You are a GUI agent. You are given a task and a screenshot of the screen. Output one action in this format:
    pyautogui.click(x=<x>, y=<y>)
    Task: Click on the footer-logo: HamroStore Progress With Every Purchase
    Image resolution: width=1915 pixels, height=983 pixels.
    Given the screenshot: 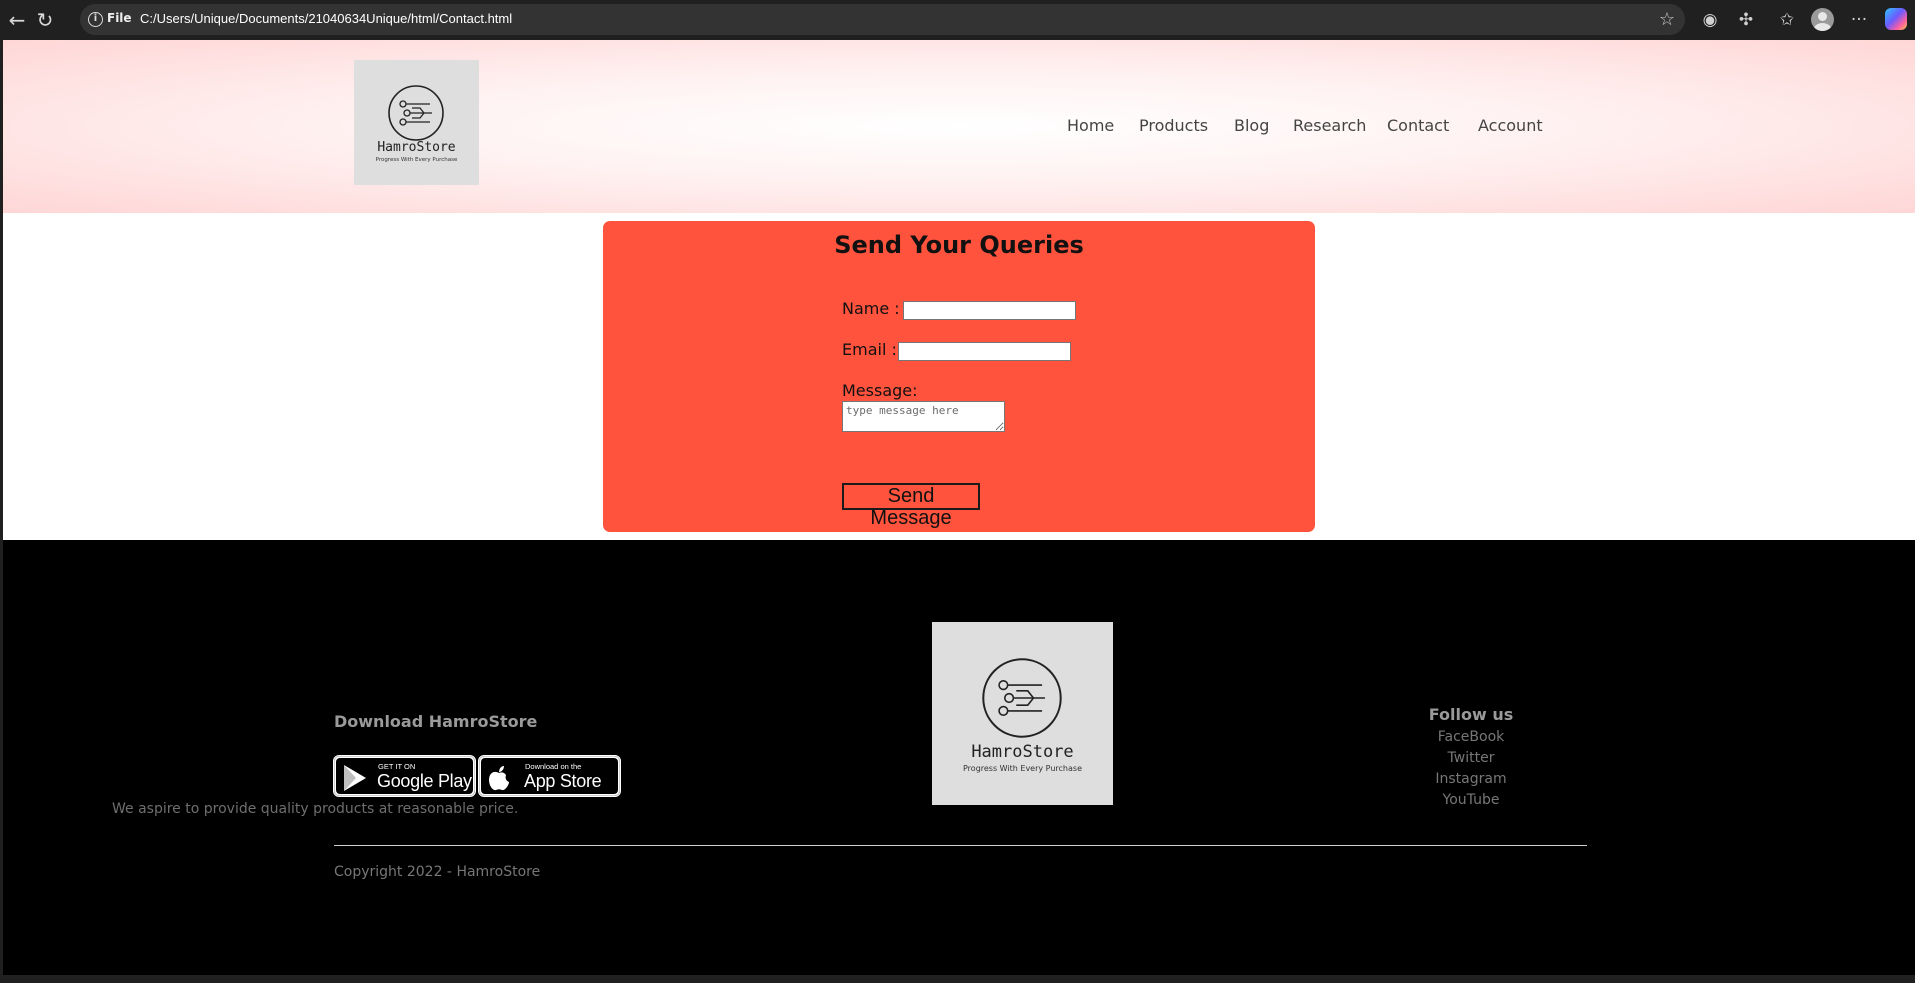 What is the action you would take?
    pyautogui.click(x=1022, y=713)
    